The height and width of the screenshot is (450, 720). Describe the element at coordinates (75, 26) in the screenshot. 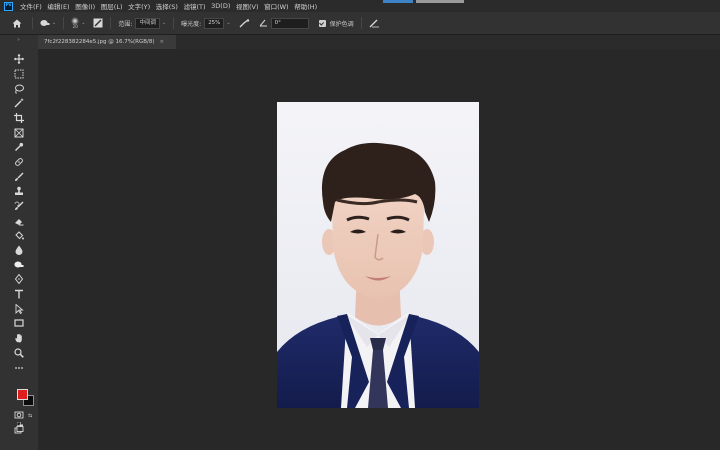

I see `brush-size: 20` at that location.